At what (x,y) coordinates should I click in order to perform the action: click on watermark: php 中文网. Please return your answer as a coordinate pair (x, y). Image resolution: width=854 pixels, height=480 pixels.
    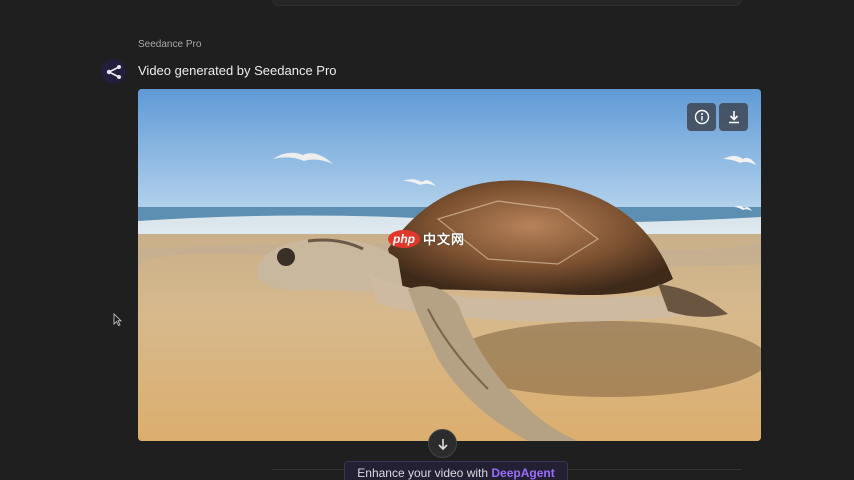
    Looking at the image, I should click on (426, 238).